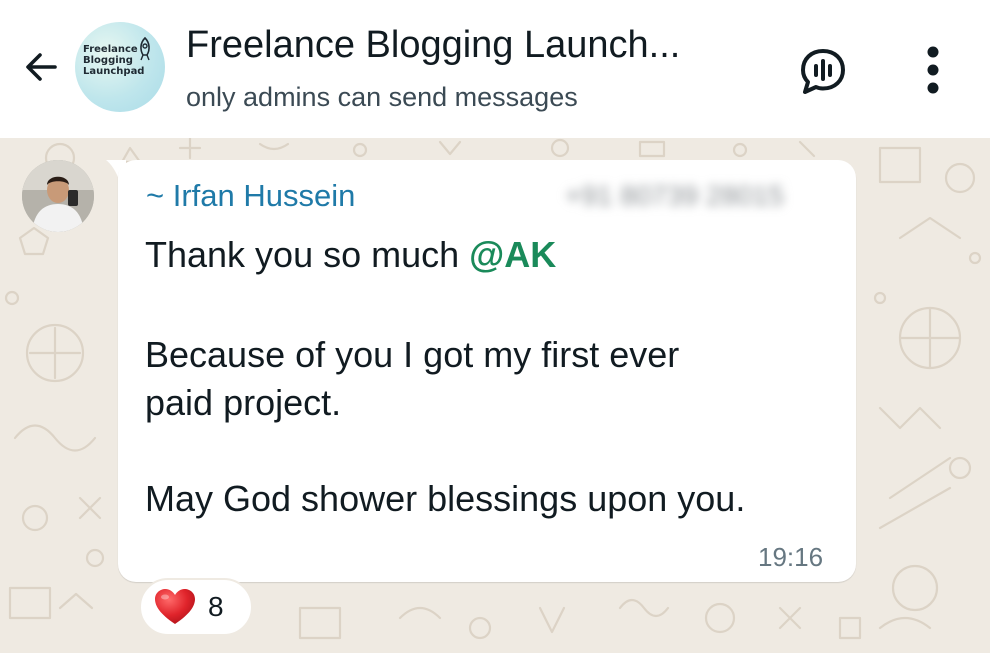 Image resolution: width=990 pixels, height=653 pixels. I want to click on message-line-3: paid project., so click(243, 402).